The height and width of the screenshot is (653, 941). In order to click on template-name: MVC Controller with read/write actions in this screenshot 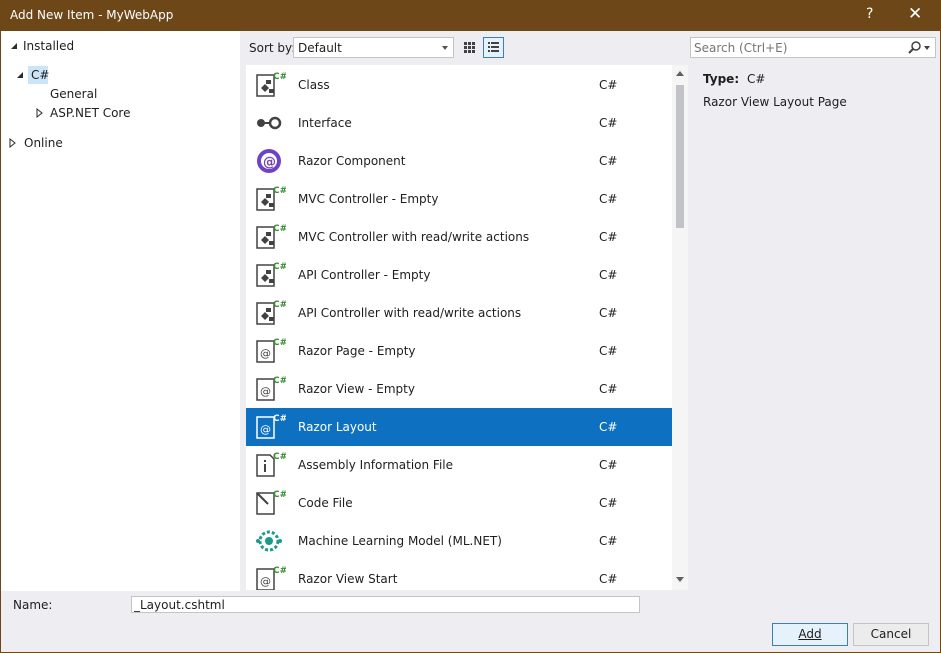, I will do `click(414, 237)`.